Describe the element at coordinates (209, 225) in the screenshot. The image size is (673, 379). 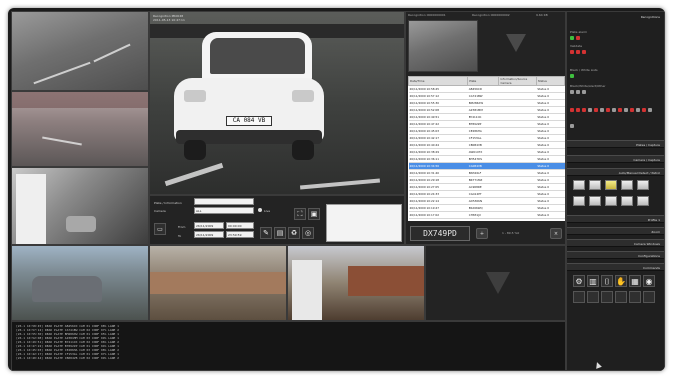
I see `from-date-input: 26/11/2009` at that location.